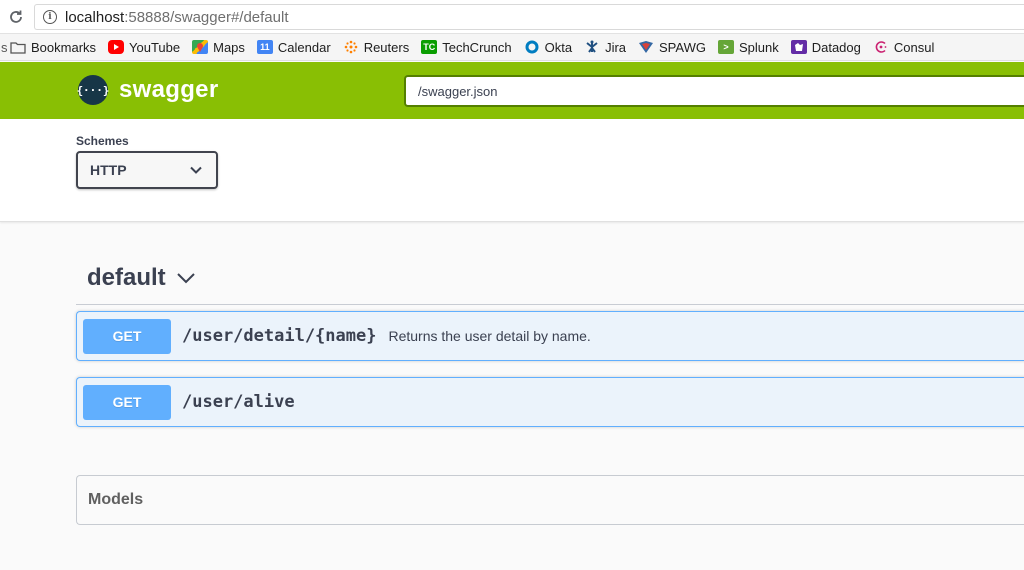  Describe the element at coordinates (238, 402) in the screenshot. I see `operation-path: /user/alive` at that location.